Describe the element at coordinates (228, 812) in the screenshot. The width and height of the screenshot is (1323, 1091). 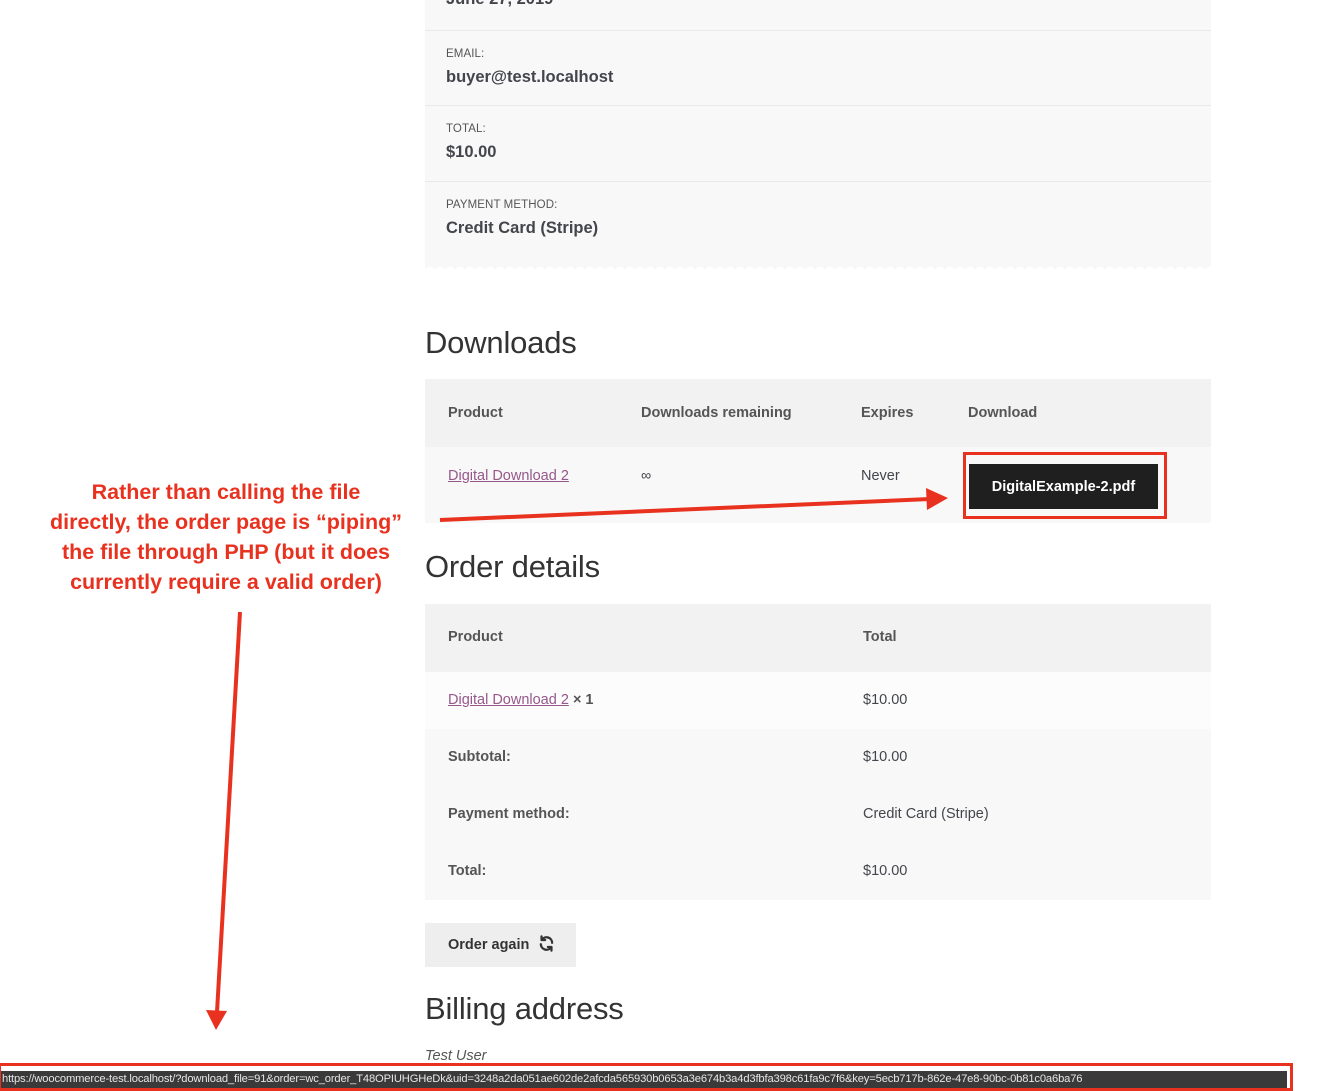
I see `arrow-to-status-bar` at that location.